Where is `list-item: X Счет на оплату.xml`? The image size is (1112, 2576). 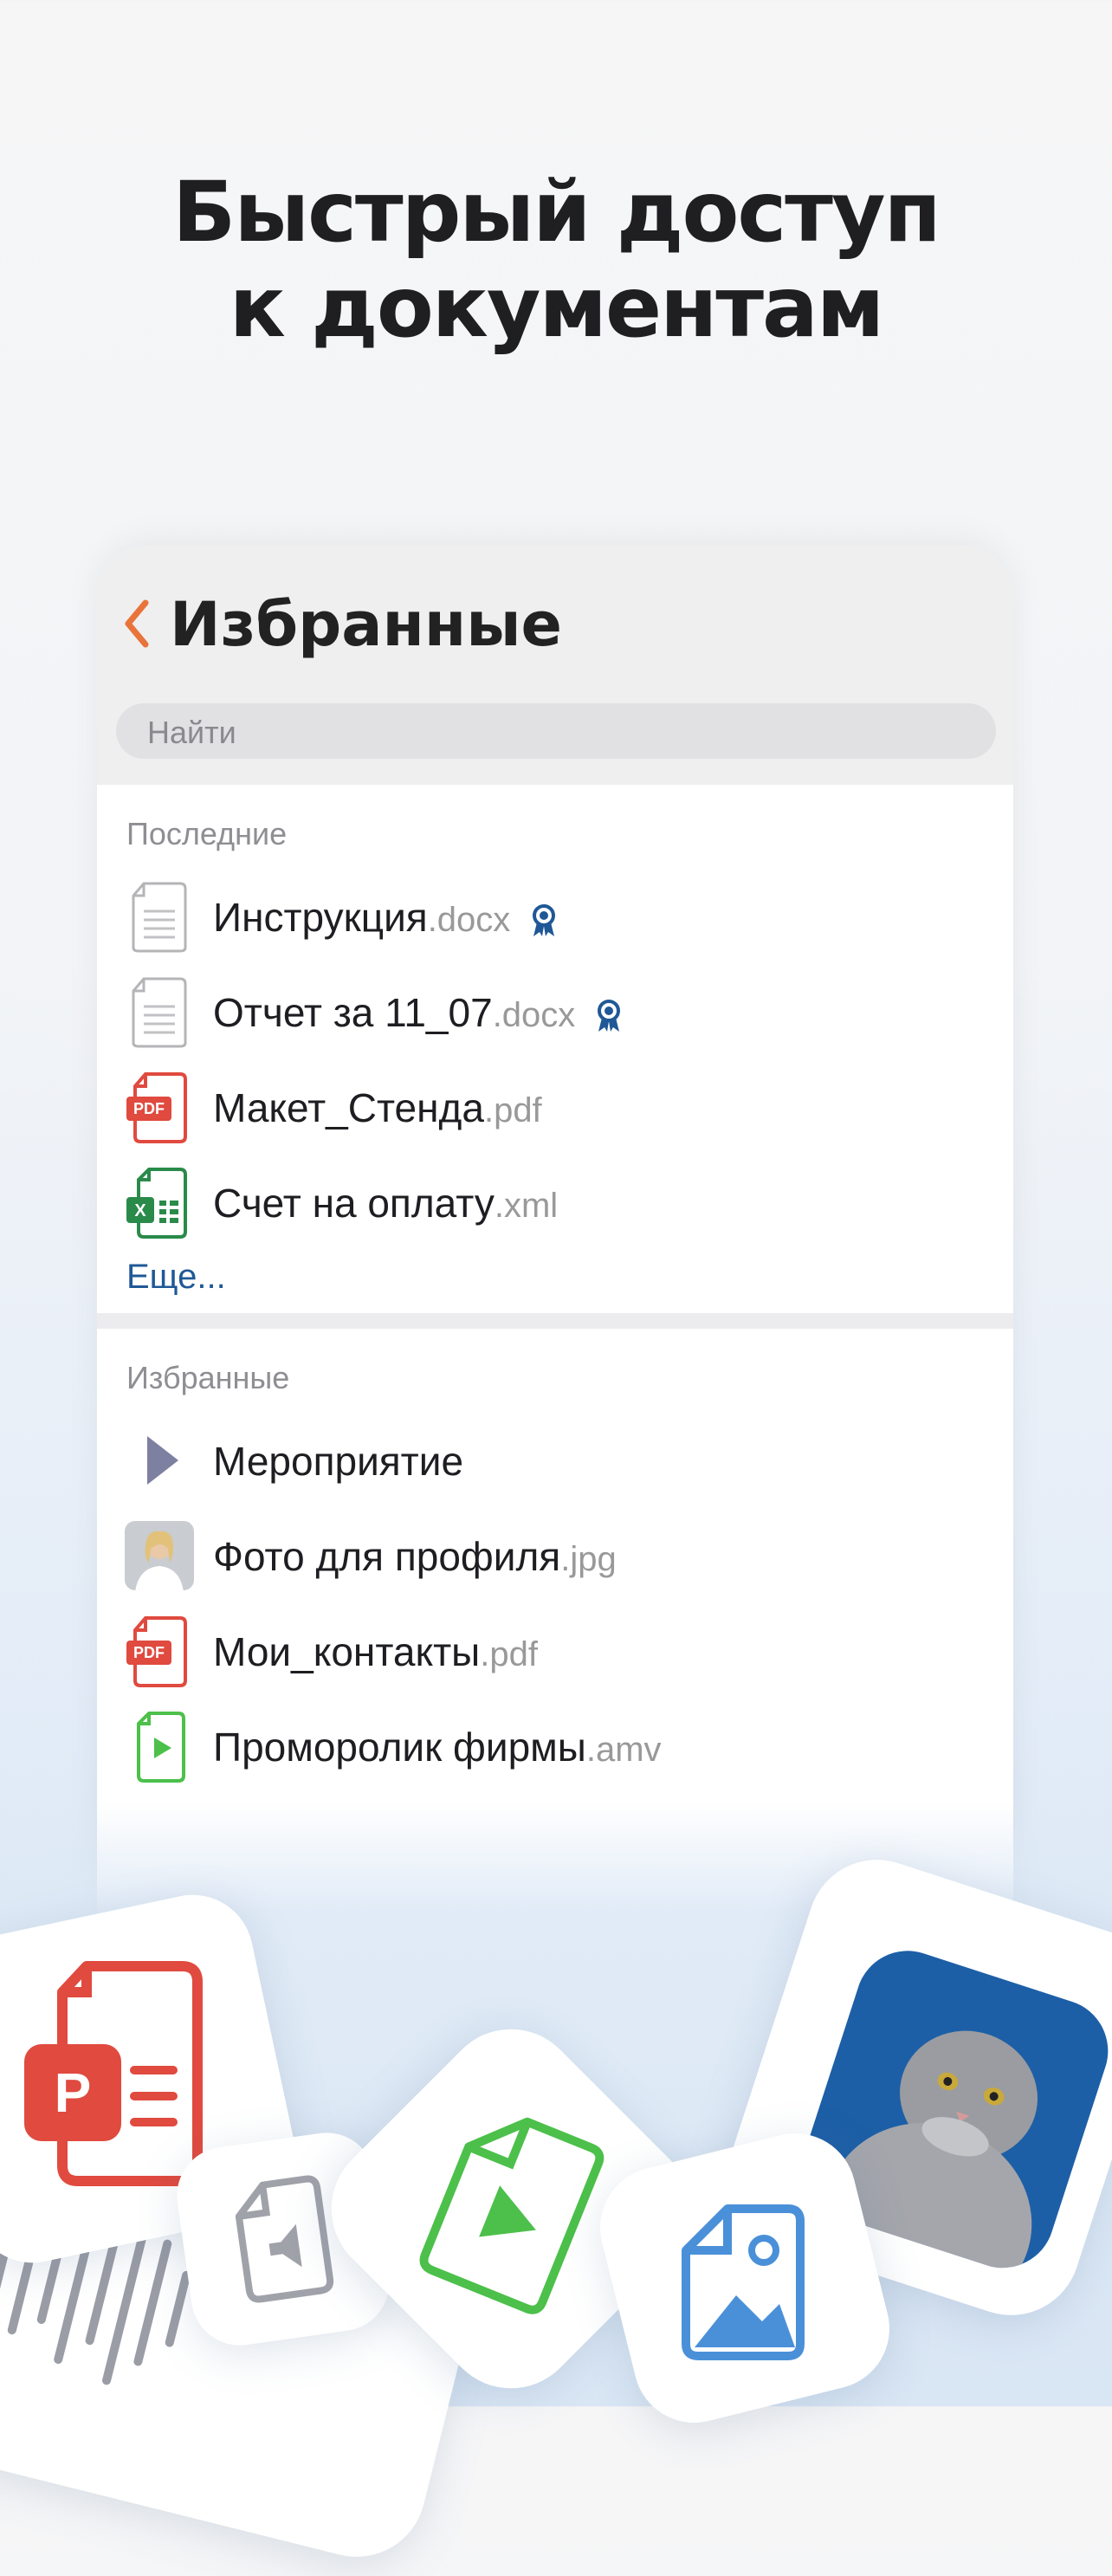 list-item: X Счет на оплату.xml is located at coordinates (555, 1198).